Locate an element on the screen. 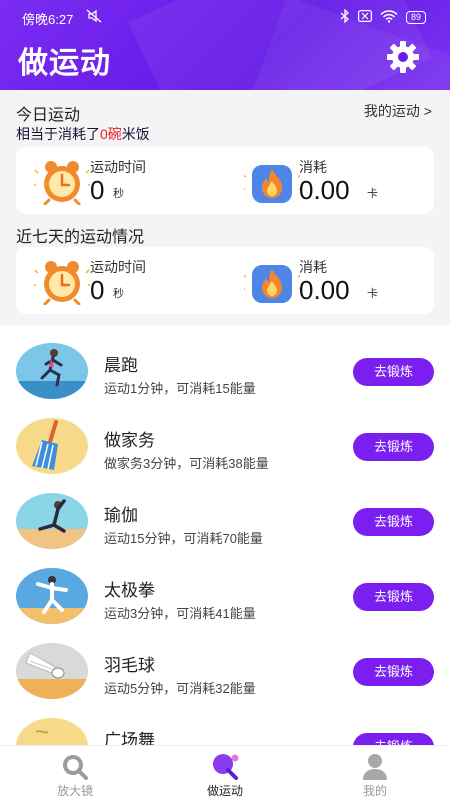  list-item-taichi: 太极拳 运动3分钟，可消耗41能量 去锻炼 is located at coordinates (225, 603).